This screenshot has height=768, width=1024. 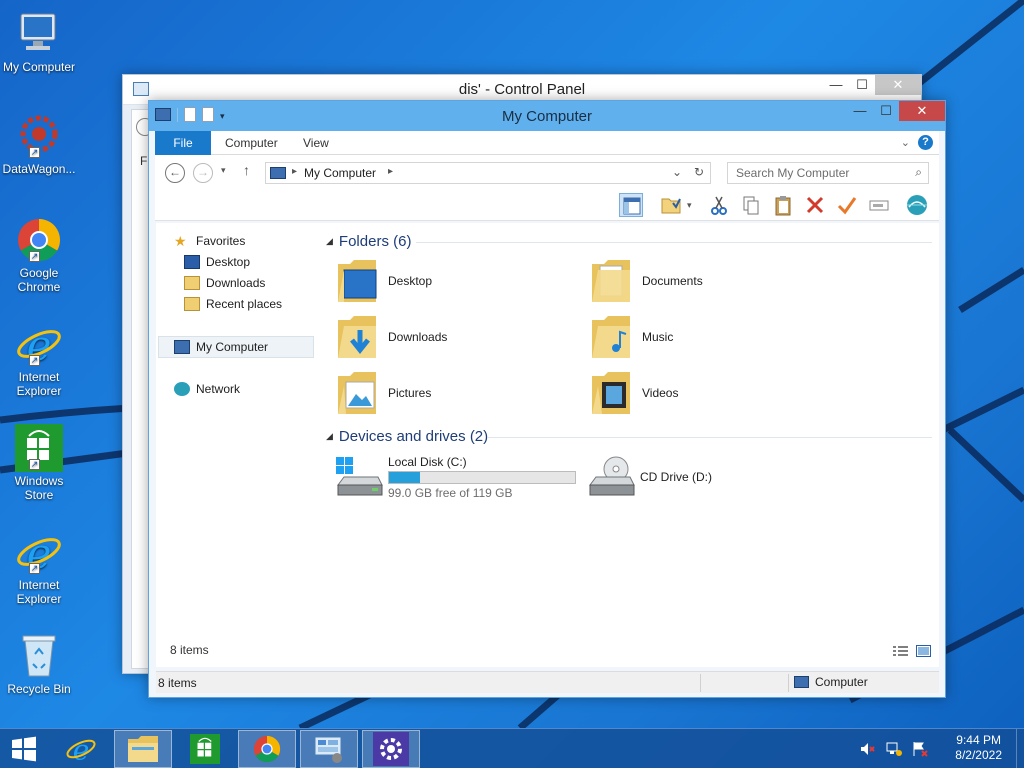 I want to click on folders-group-header: ◢ Folders (6), so click(x=368, y=241).